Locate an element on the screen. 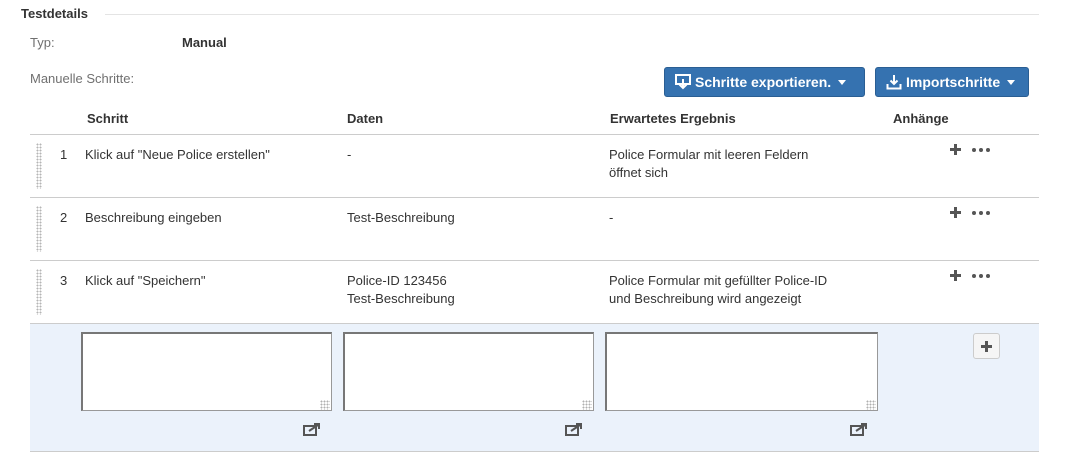 This screenshot has height=469, width=1067. type-label: Typ: is located at coordinates (42, 42).